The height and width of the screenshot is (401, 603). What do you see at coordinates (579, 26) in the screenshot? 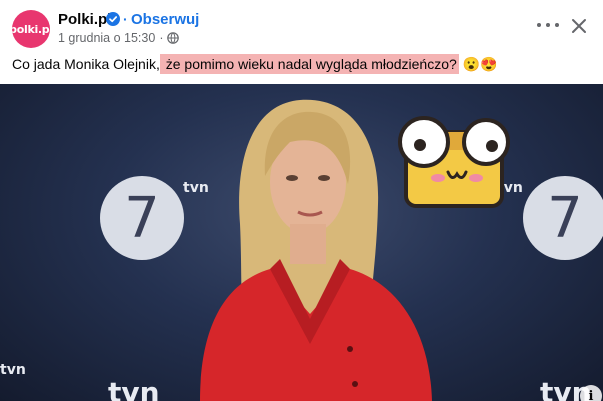
I see `close-icon` at bounding box center [579, 26].